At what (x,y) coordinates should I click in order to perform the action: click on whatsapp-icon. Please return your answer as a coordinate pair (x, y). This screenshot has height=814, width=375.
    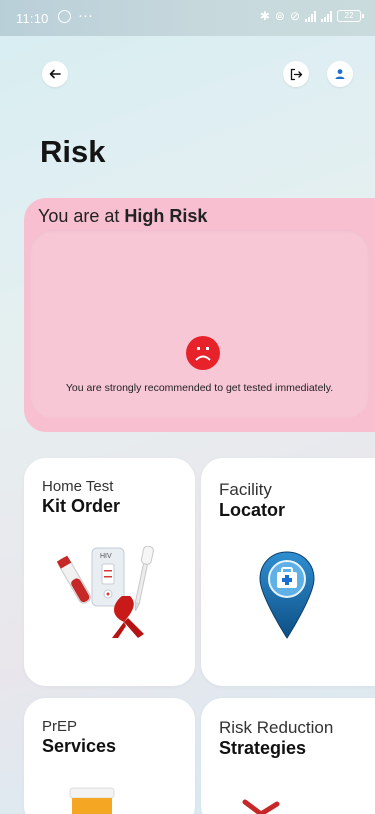
    Looking at the image, I should click on (64, 16).